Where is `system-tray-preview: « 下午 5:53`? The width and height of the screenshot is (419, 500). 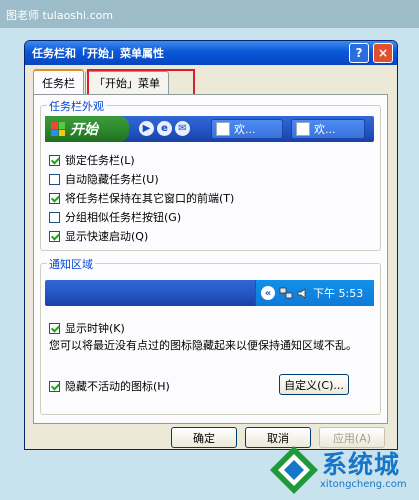
system-tray-preview: « 下午 5:53 is located at coordinates (314, 293).